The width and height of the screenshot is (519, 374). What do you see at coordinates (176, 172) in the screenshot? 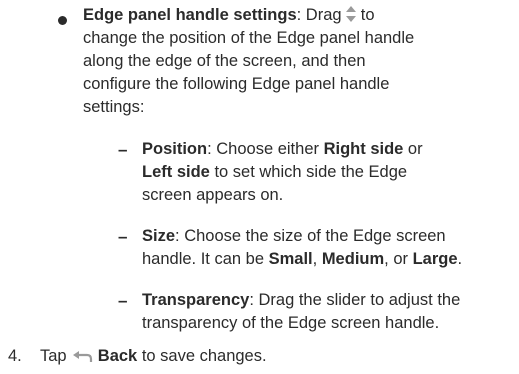
I see `left-side-label: Left side` at bounding box center [176, 172].